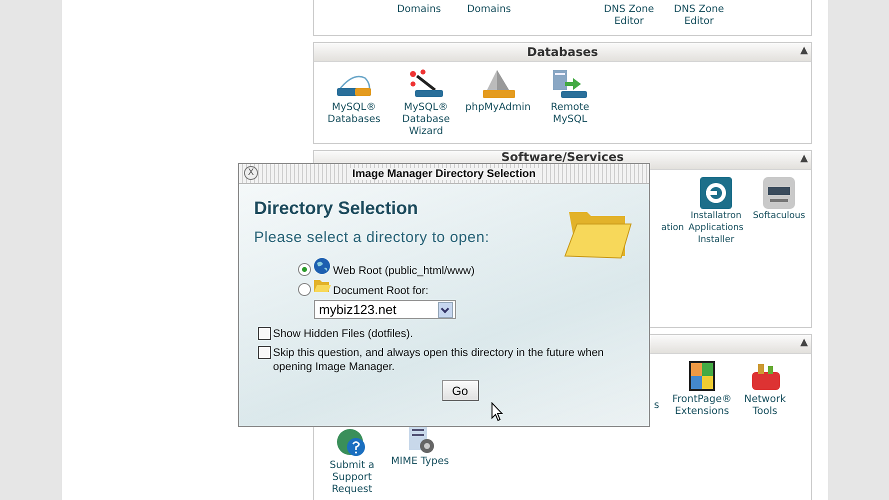 The height and width of the screenshot is (500, 889). Describe the element at coordinates (372, 237) in the screenshot. I see `prompt-text: Please select a directory to open:` at that location.